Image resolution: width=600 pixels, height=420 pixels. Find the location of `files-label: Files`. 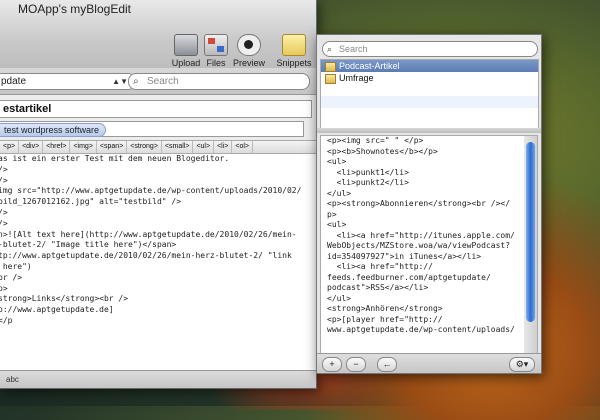

files-label: Files is located at coordinates (216, 63).